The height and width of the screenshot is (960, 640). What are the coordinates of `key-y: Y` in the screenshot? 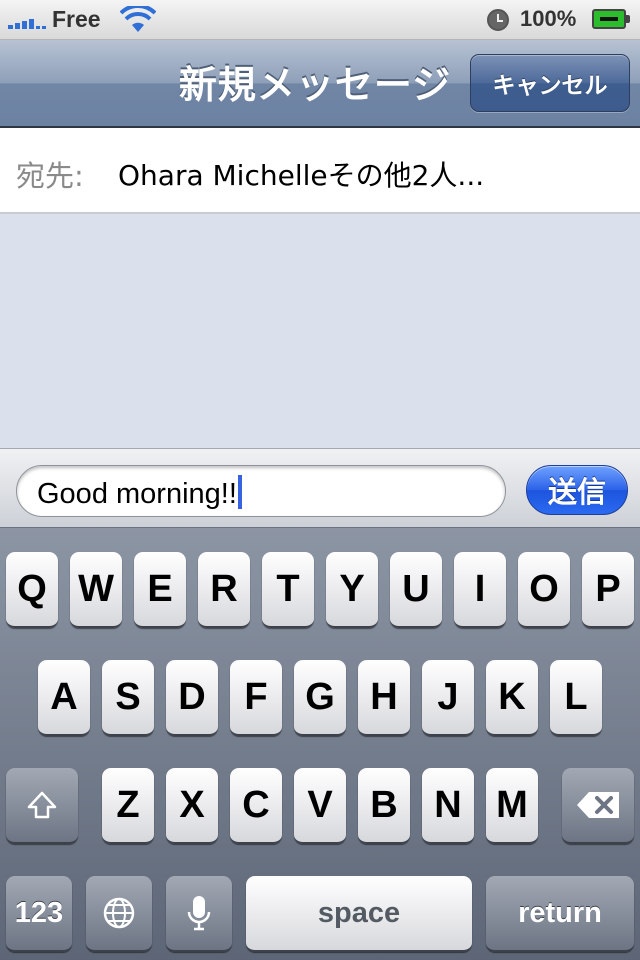 It's located at (352, 590).